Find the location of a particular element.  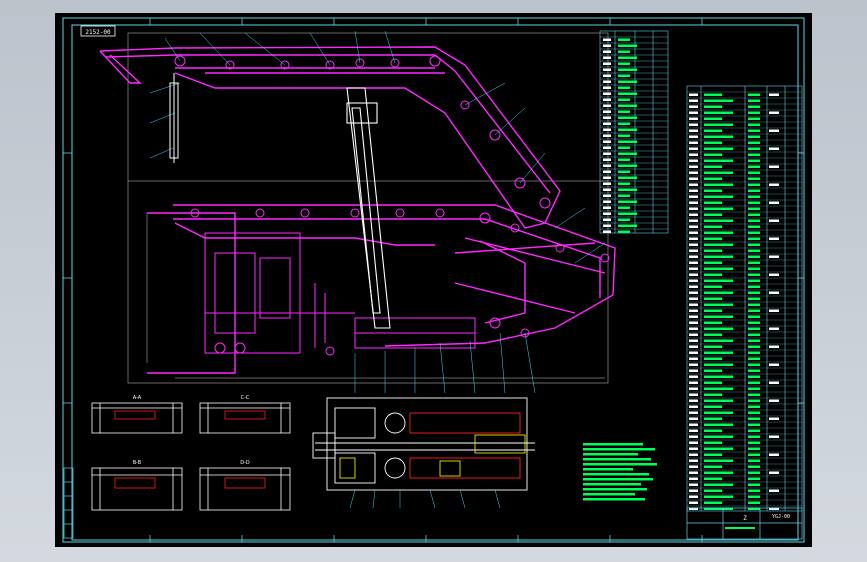

parts-list-right-entries is located at coordinates (734, 301).